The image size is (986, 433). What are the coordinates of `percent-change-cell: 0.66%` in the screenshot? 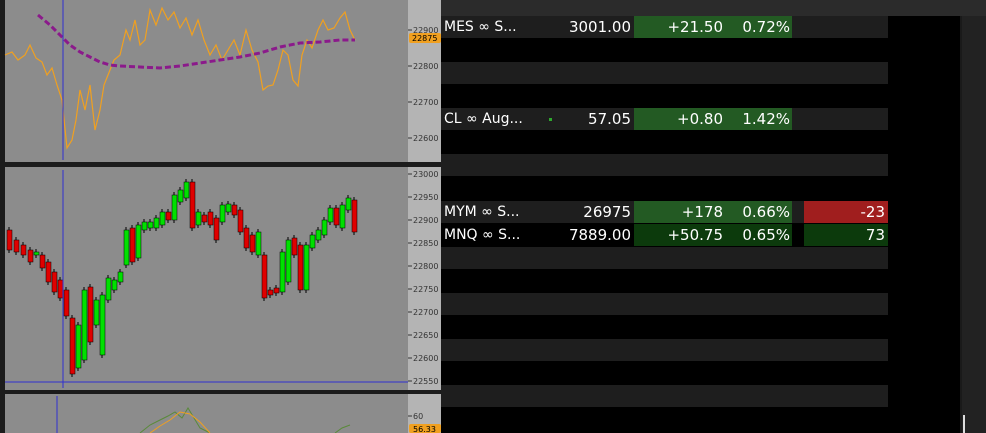 It's located at (760, 212).